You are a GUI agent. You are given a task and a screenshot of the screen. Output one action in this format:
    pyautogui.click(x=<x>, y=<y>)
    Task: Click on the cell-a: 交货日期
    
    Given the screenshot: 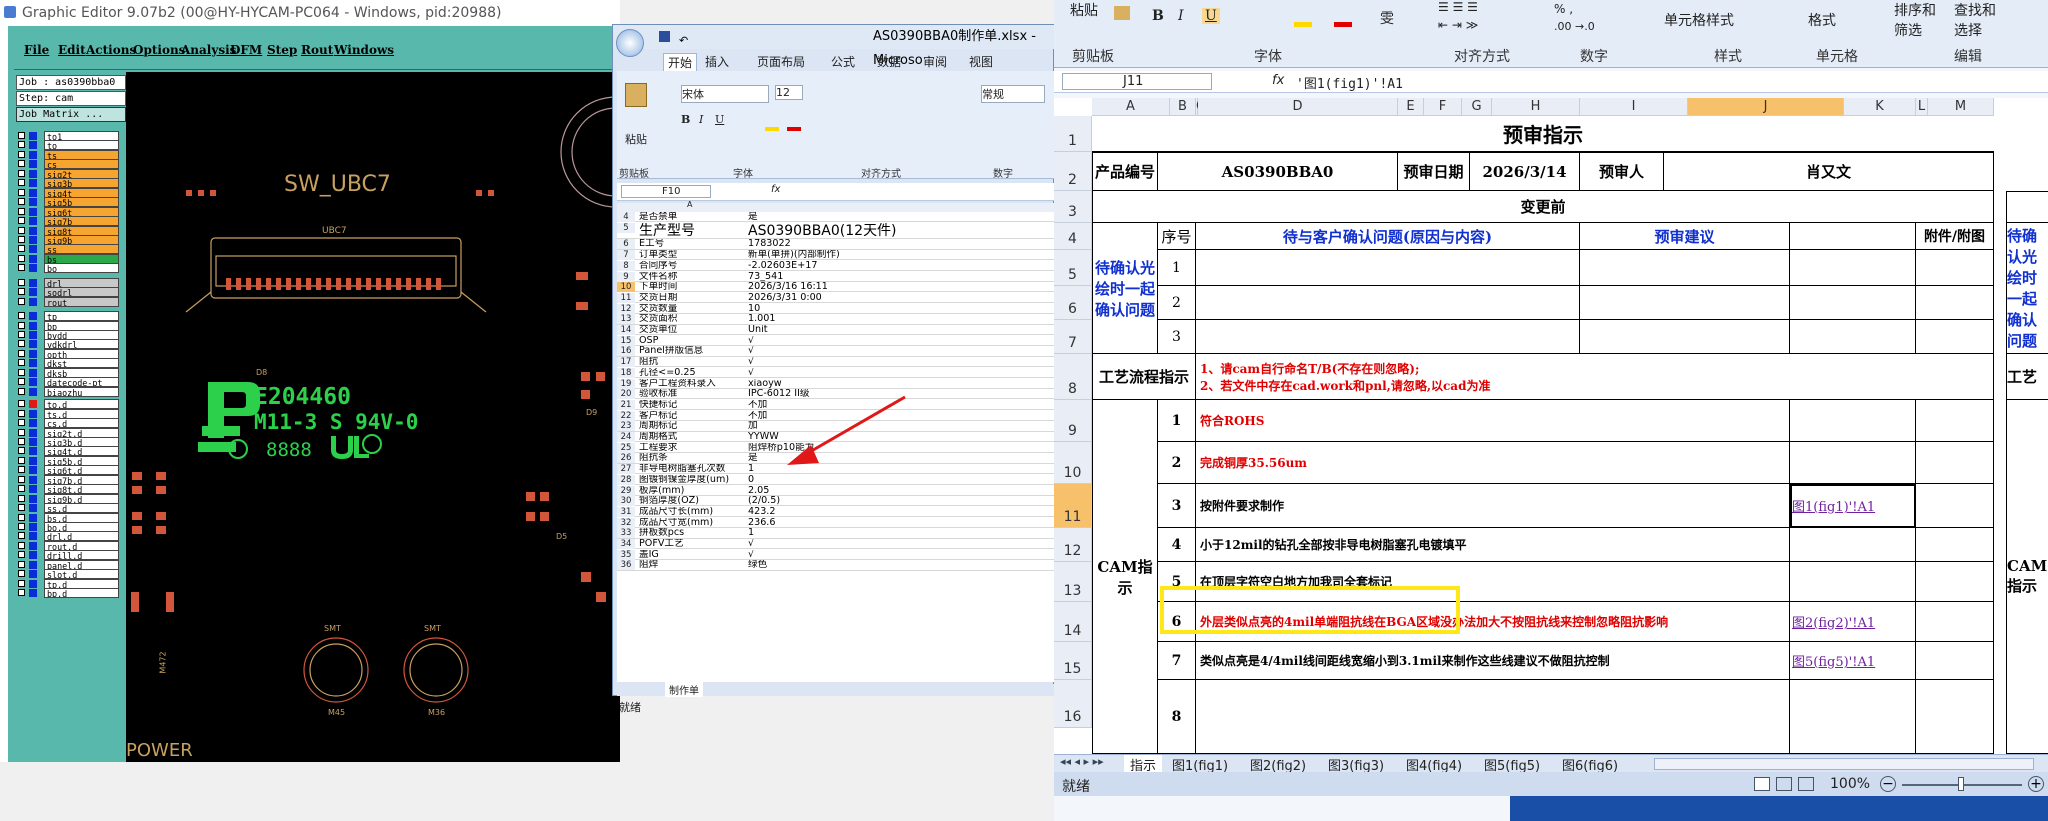 What is the action you would take?
    pyautogui.click(x=686, y=298)
    